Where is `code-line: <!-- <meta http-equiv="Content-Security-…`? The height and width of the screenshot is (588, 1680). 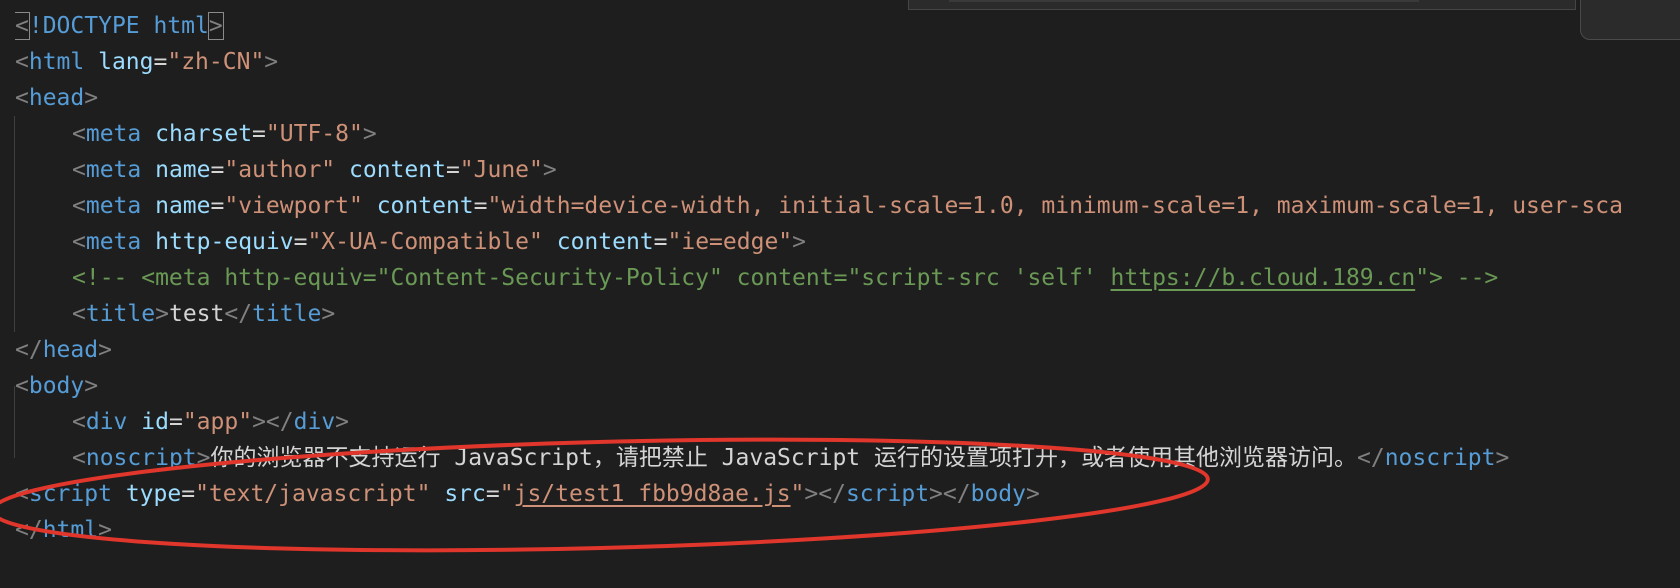 code-line: <!-- <meta http-equiv="Content-Security-… is located at coordinates (847, 278).